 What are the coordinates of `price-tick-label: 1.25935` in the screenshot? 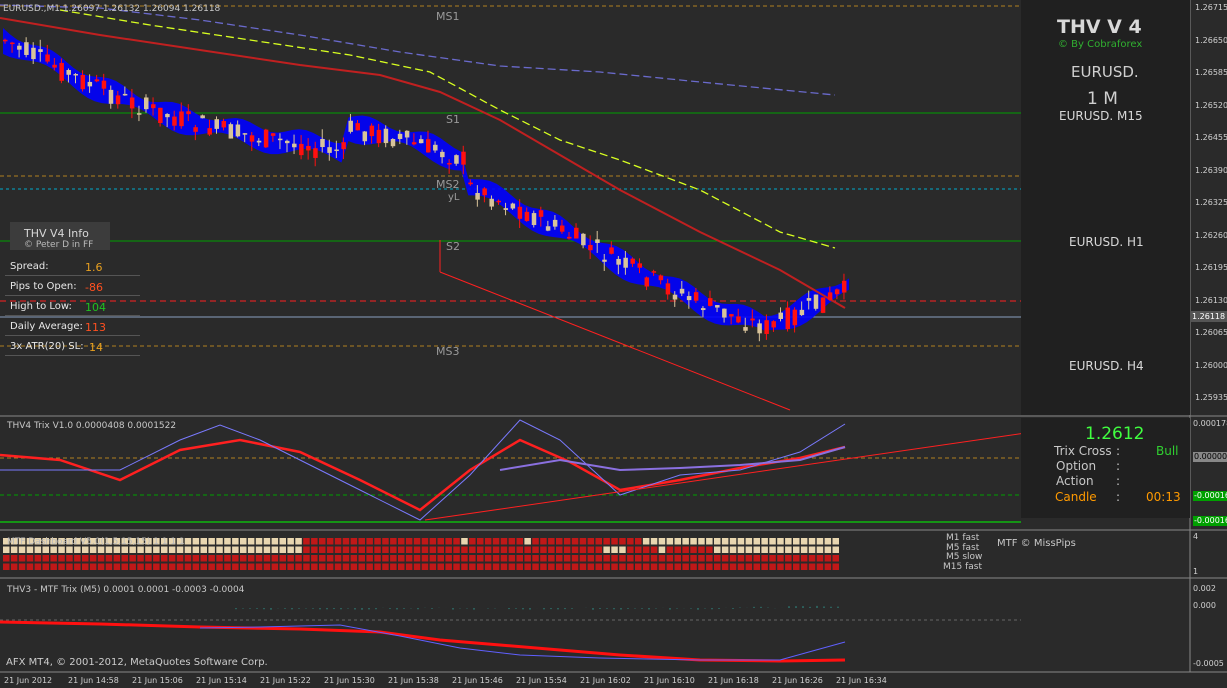 It's located at (1211, 397).